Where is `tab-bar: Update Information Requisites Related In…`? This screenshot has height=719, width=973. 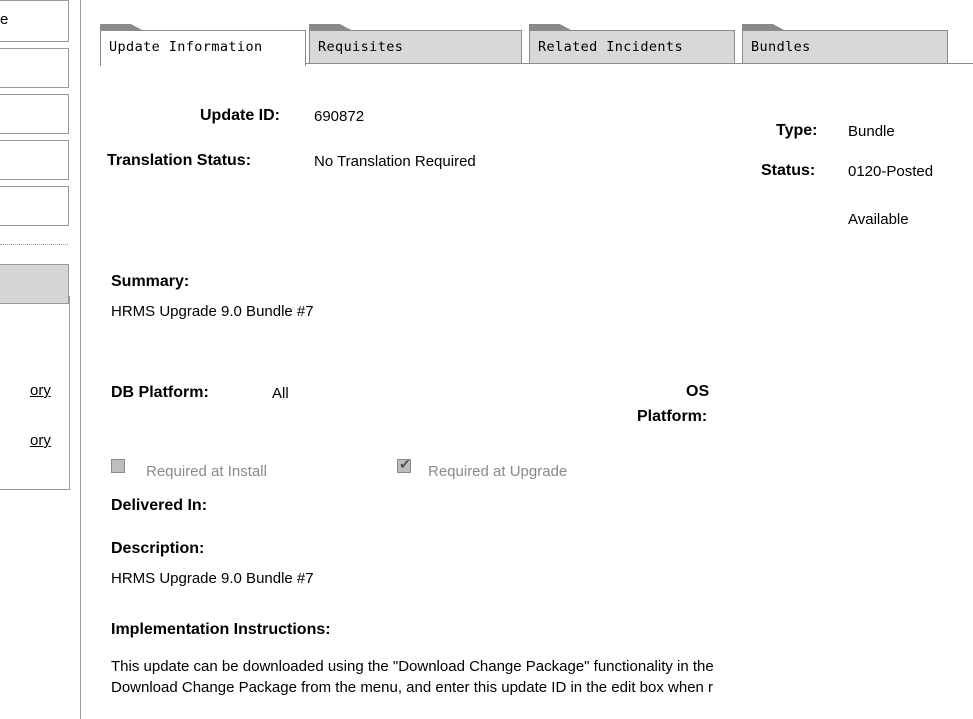
tab-bar: Update Information Requisites Related In… is located at coordinates (536, 43).